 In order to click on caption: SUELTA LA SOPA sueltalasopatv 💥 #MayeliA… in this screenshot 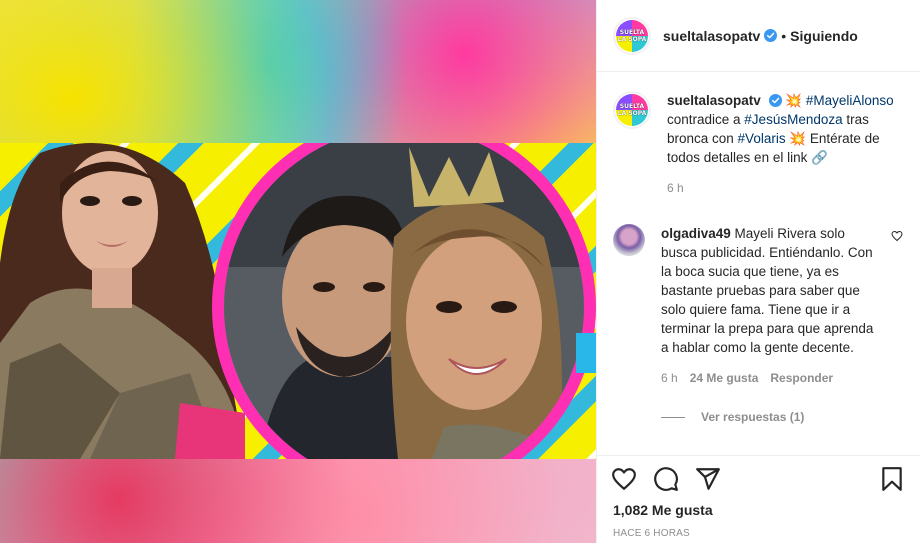, I will do `click(759, 144)`.